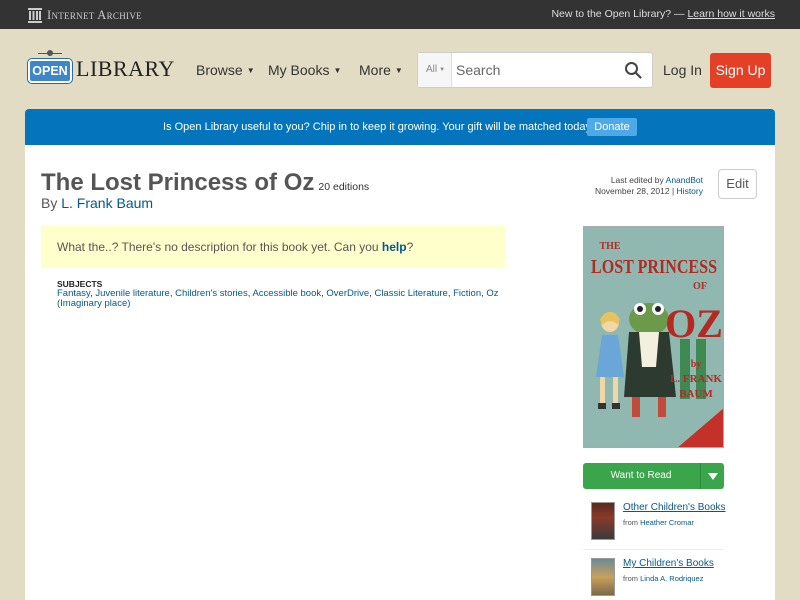 Image resolution: width=800 pixels, height=600 pixels. Describe the element at coordinates (299, 70) in the screenshot. I see `nav-my-books-label: My Books` at that location.